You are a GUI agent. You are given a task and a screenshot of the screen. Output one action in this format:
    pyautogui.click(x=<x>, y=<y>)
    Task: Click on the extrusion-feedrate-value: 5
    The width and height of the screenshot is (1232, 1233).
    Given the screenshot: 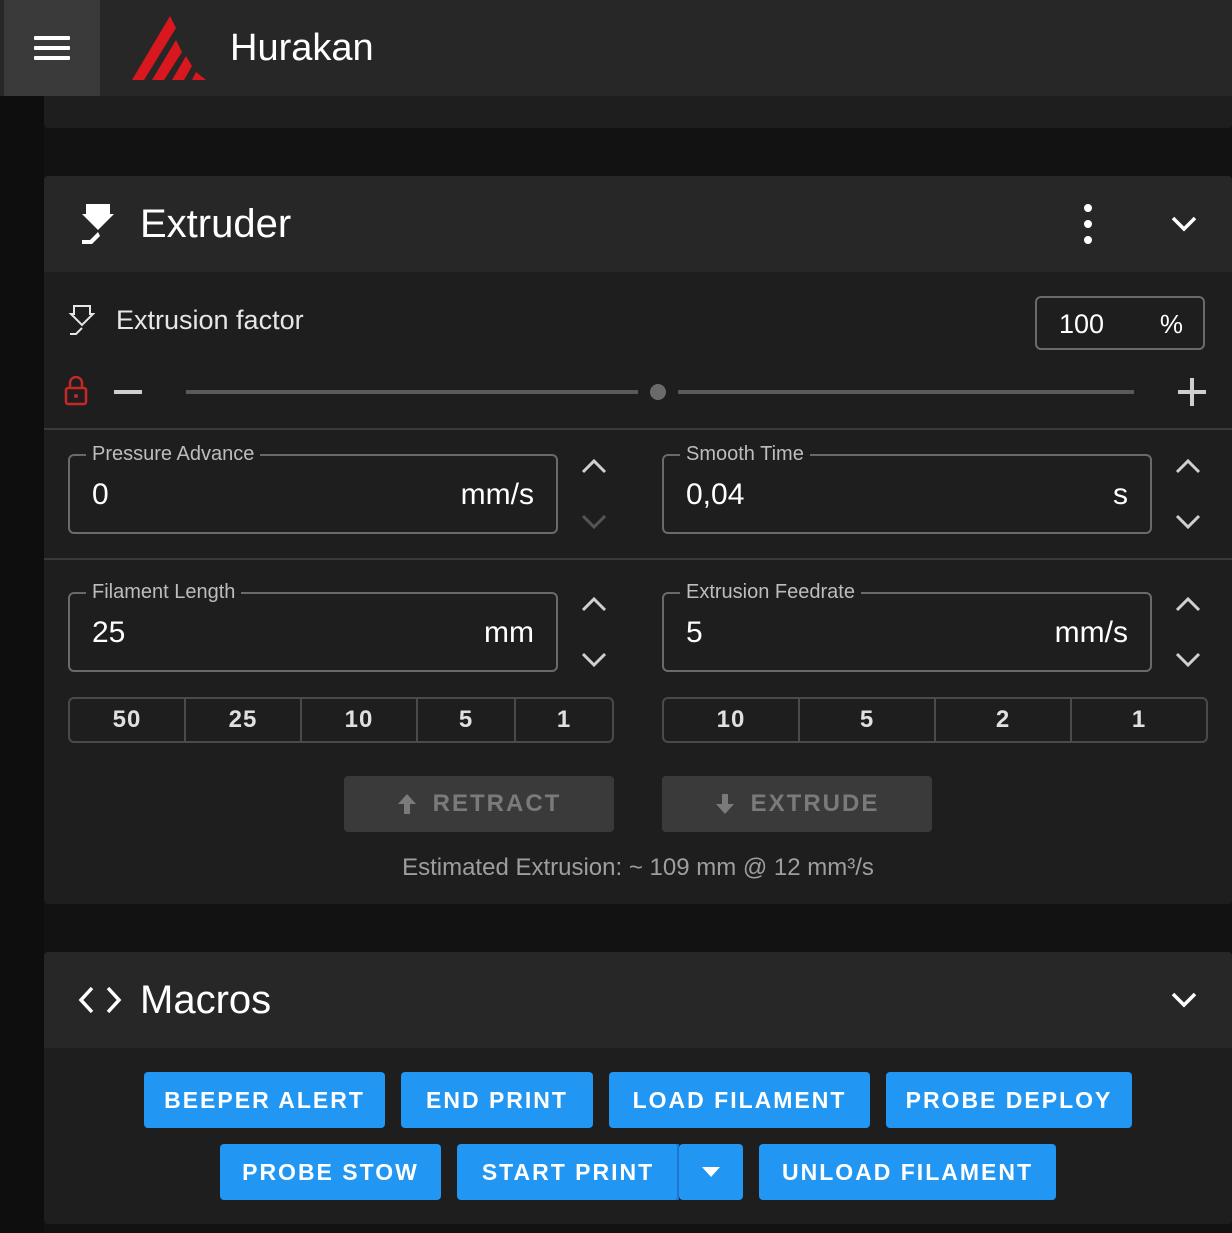 What is the action you would take?
    pyautogui.click(x=694, y=632)
    